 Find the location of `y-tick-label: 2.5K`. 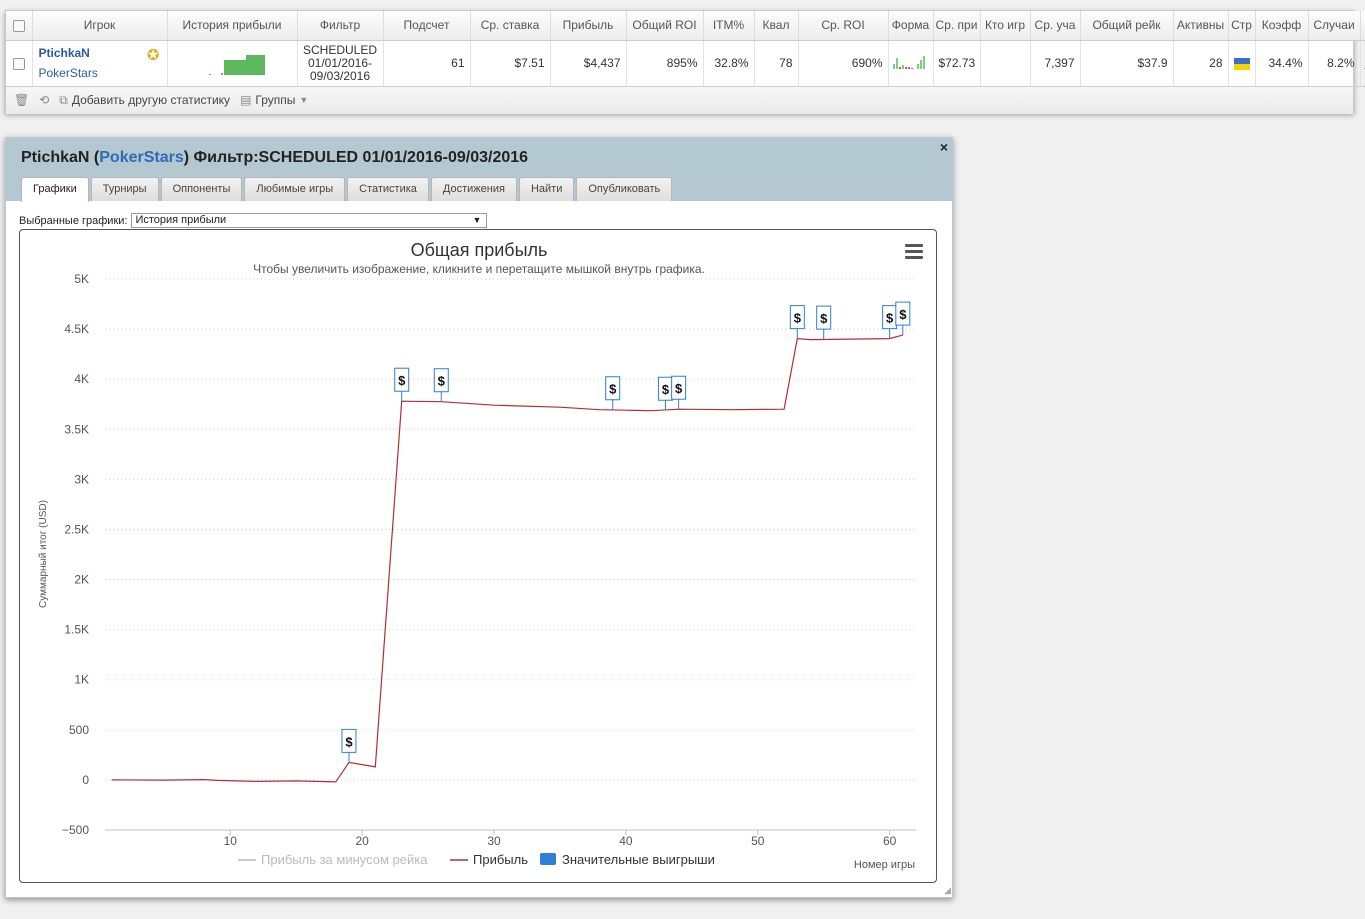

y-tick-label: 2.5K is located at coordinates (76, 529).